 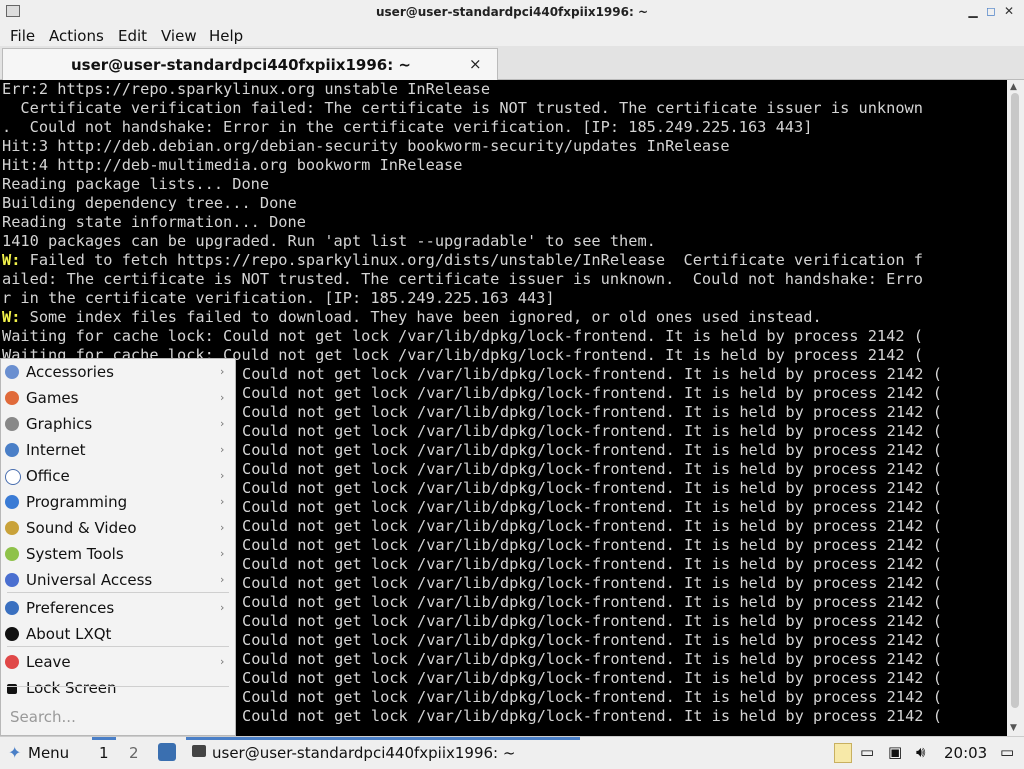 What do you see at coordinates (512, 63) in the screenshot?
I see `tab-bar: user@user-standardpci440fxpiix1996: ~ ×` at bounding box center [512, 63].